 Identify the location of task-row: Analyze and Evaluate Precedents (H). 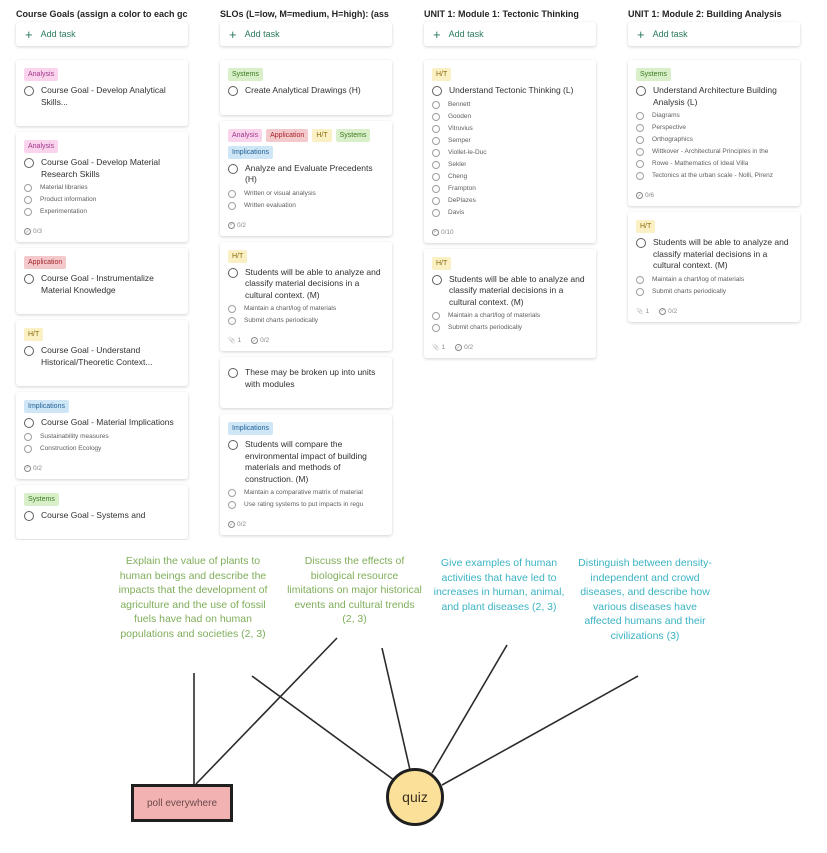
(306, 174).